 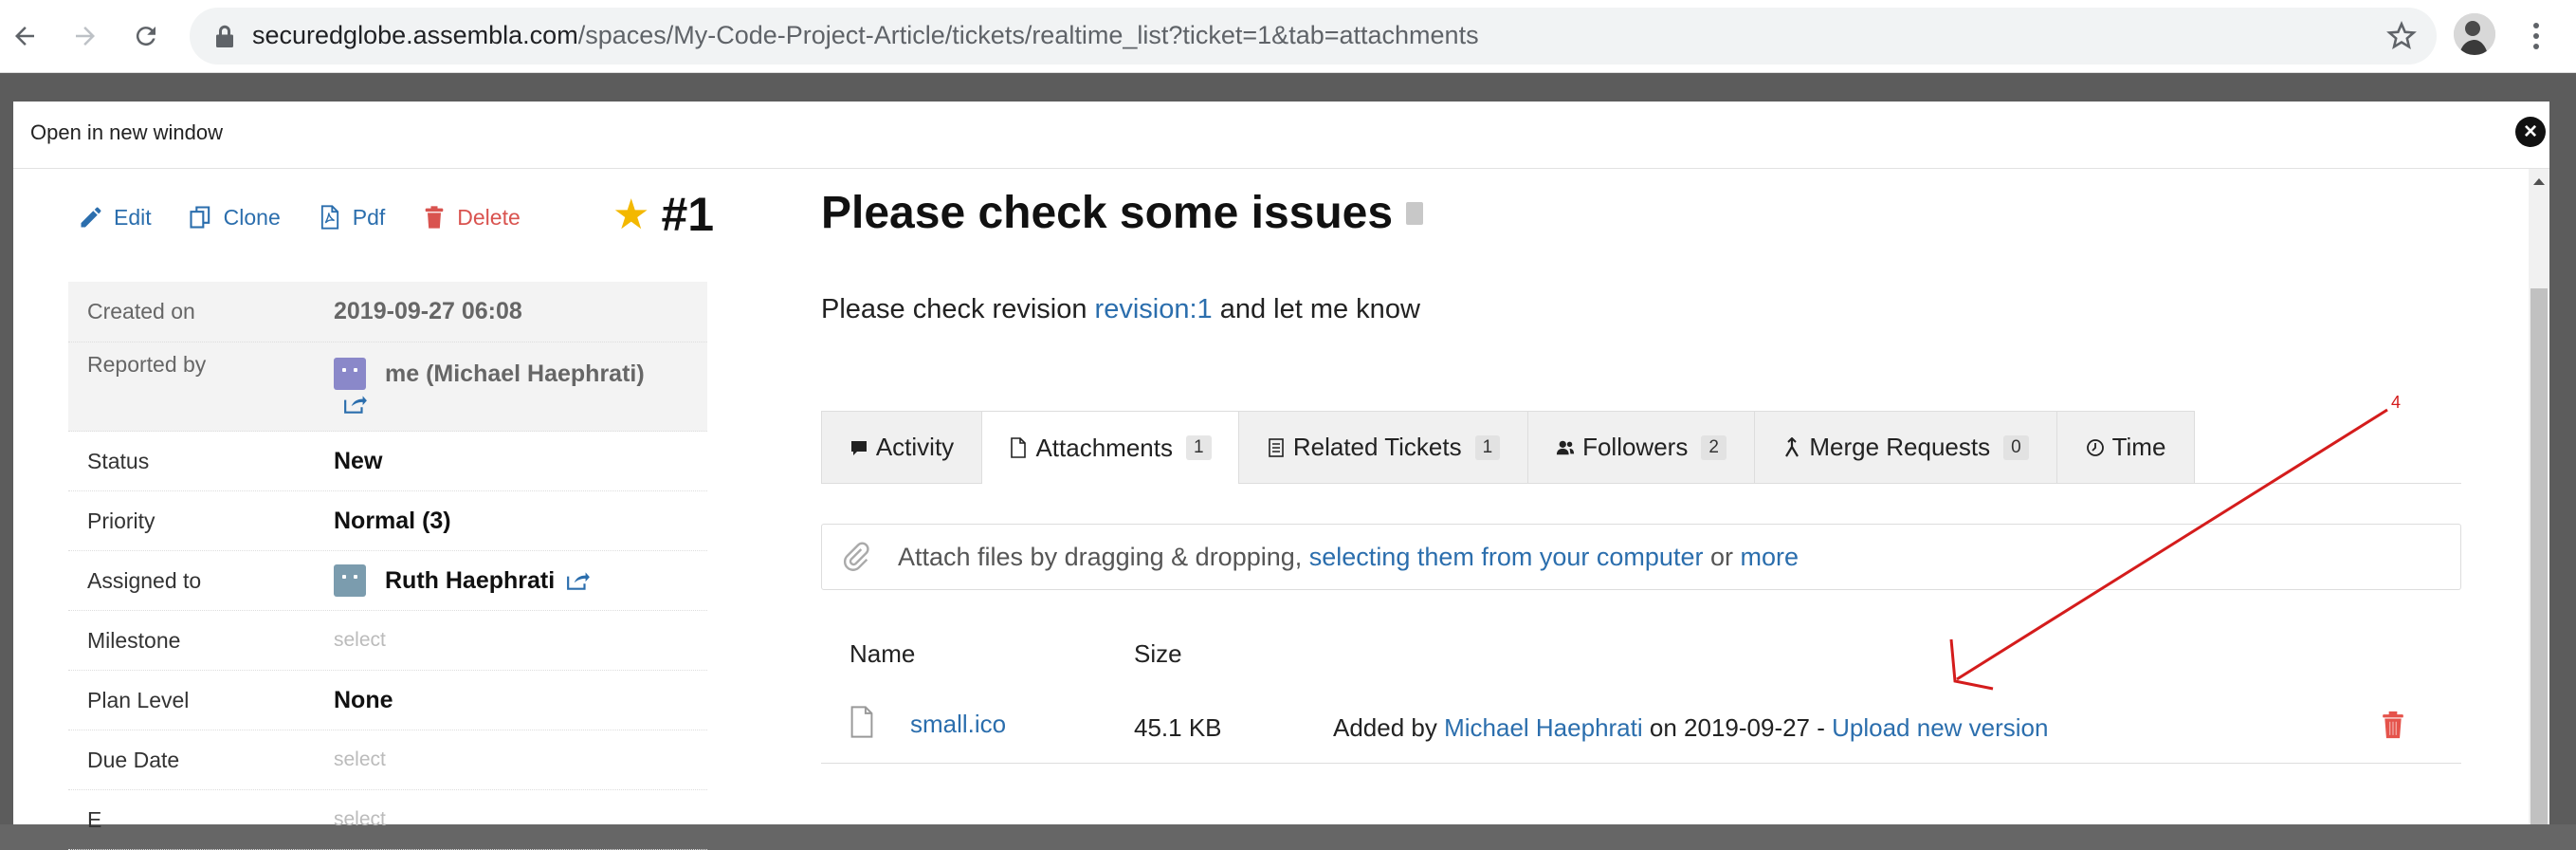 What do you see at coordinates (1641, 652) in the screenshot?
I see `table-header: Name Size` at bounding box center [1641, 652].